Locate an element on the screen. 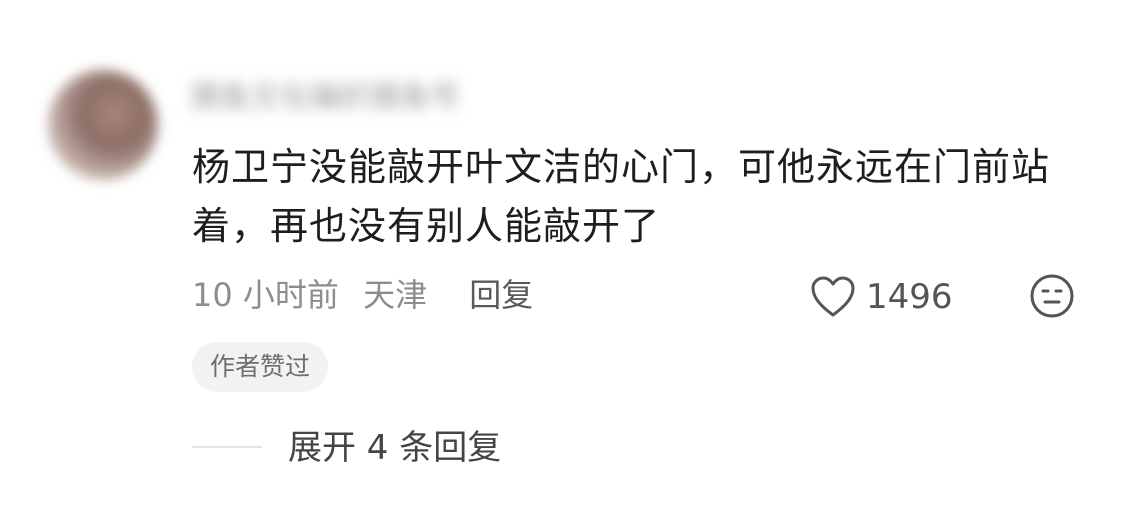 This screenshot has height=517, width=1125. timestamp: 10 小时前 is located at coordinates (265, 295).